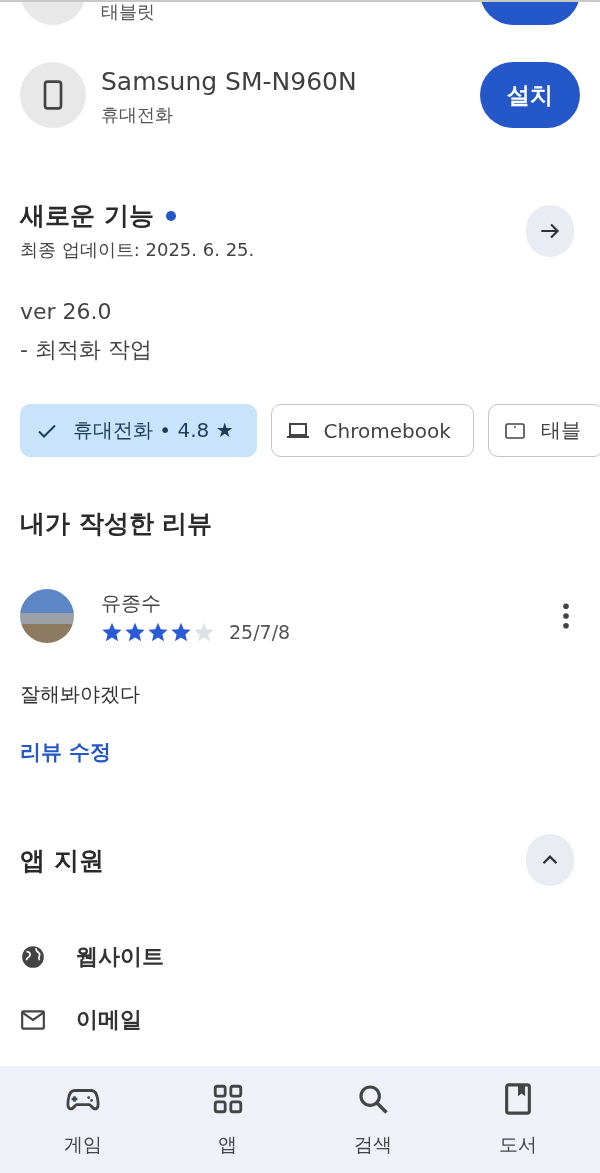  Describe the element at coordinates (62, 860) in the screenshot. I see `section-title: 앱 지원` at that location.